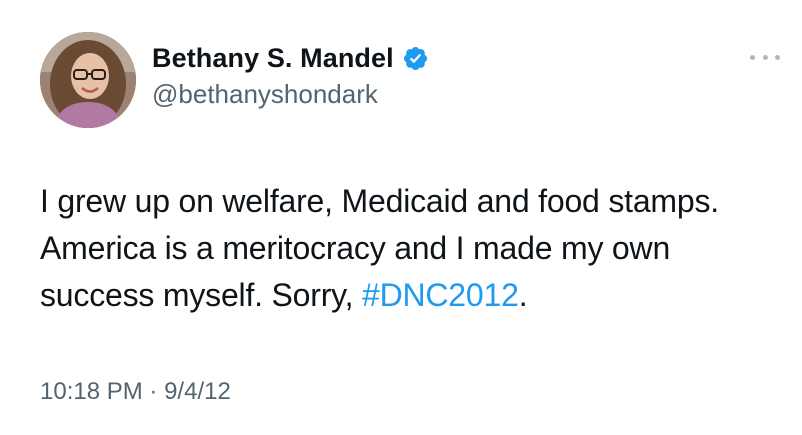 This screenshot has width=802, height=435. I want to click on author-block: Bethany S. Mandel @bethanyshondark, so click(290, 75).